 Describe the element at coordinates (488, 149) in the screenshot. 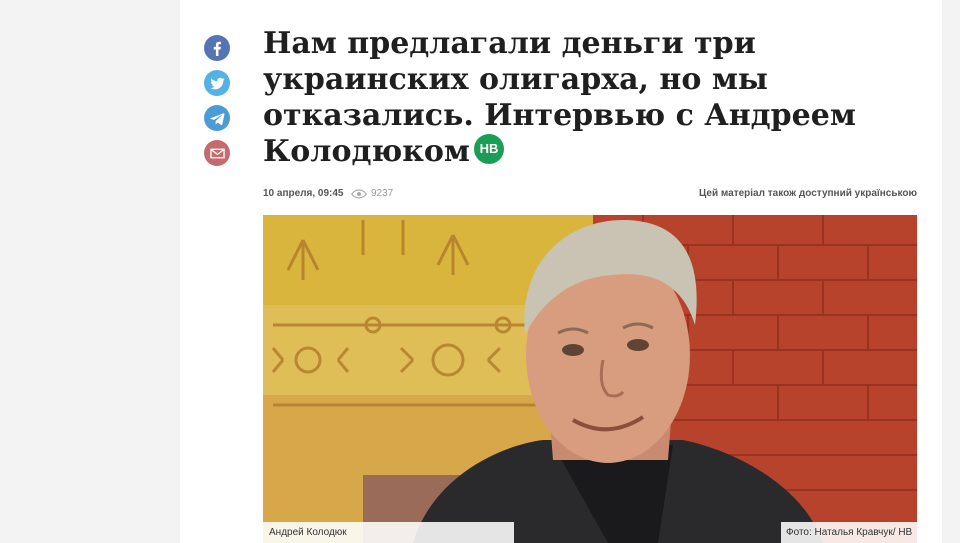

I see `nv-logo-badge: НВ` at that location.